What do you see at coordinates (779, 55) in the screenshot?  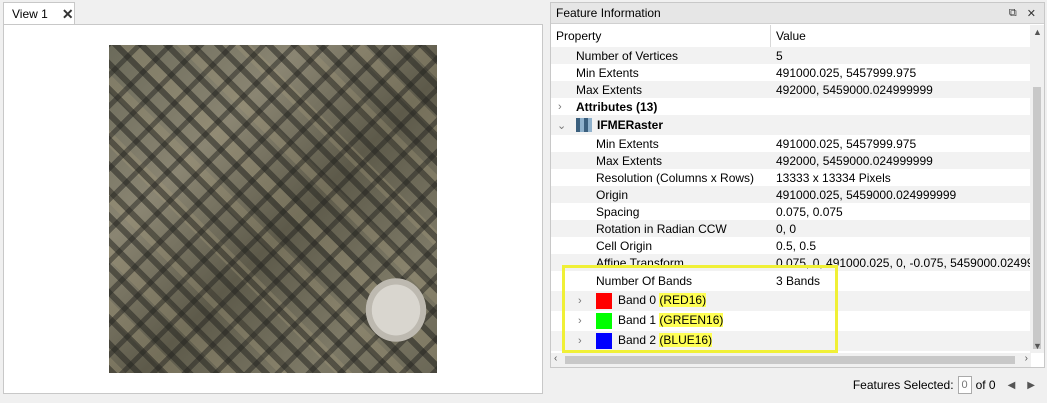 I see `row-value: 5` at bounding box center [779, 55].